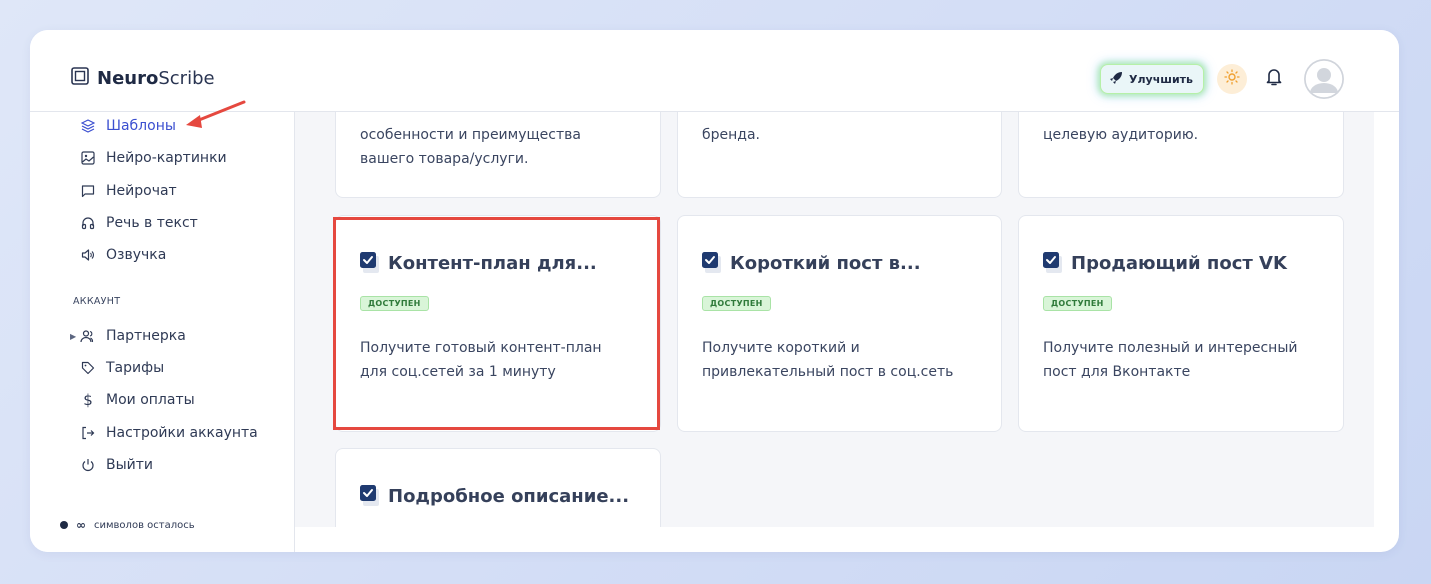 This screenshot has height=584, width=1431. Describe the element at coordinates (1161, 79) in the screenshot. I see `upgrade-label: Улучшить` at that location.